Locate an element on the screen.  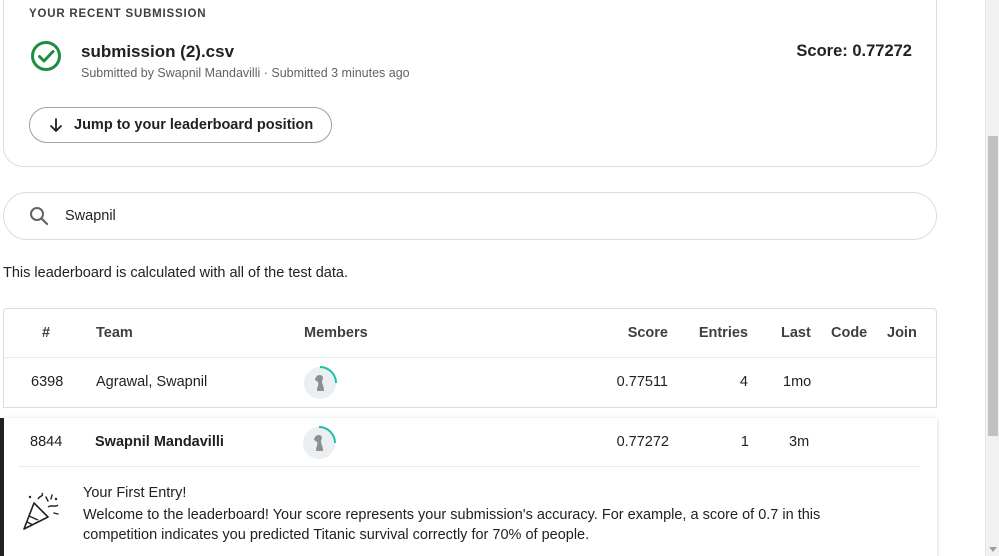
own-row-last: 3m is located at coordinates (799, 442).